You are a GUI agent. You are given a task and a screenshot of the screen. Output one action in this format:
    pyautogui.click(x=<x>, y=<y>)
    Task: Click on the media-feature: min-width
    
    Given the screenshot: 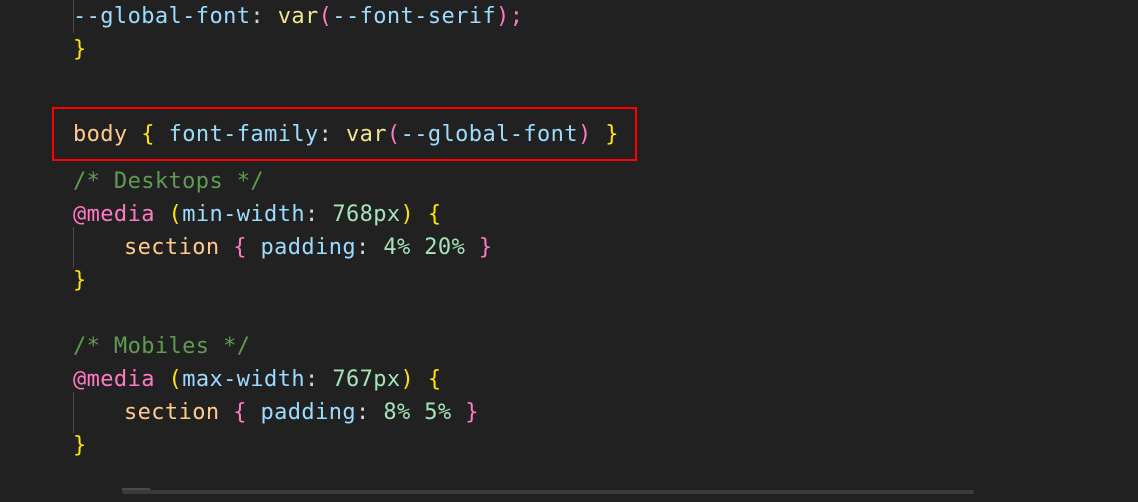 What is the action you would take?
    pyautogui.click(x=243, y=214)
    